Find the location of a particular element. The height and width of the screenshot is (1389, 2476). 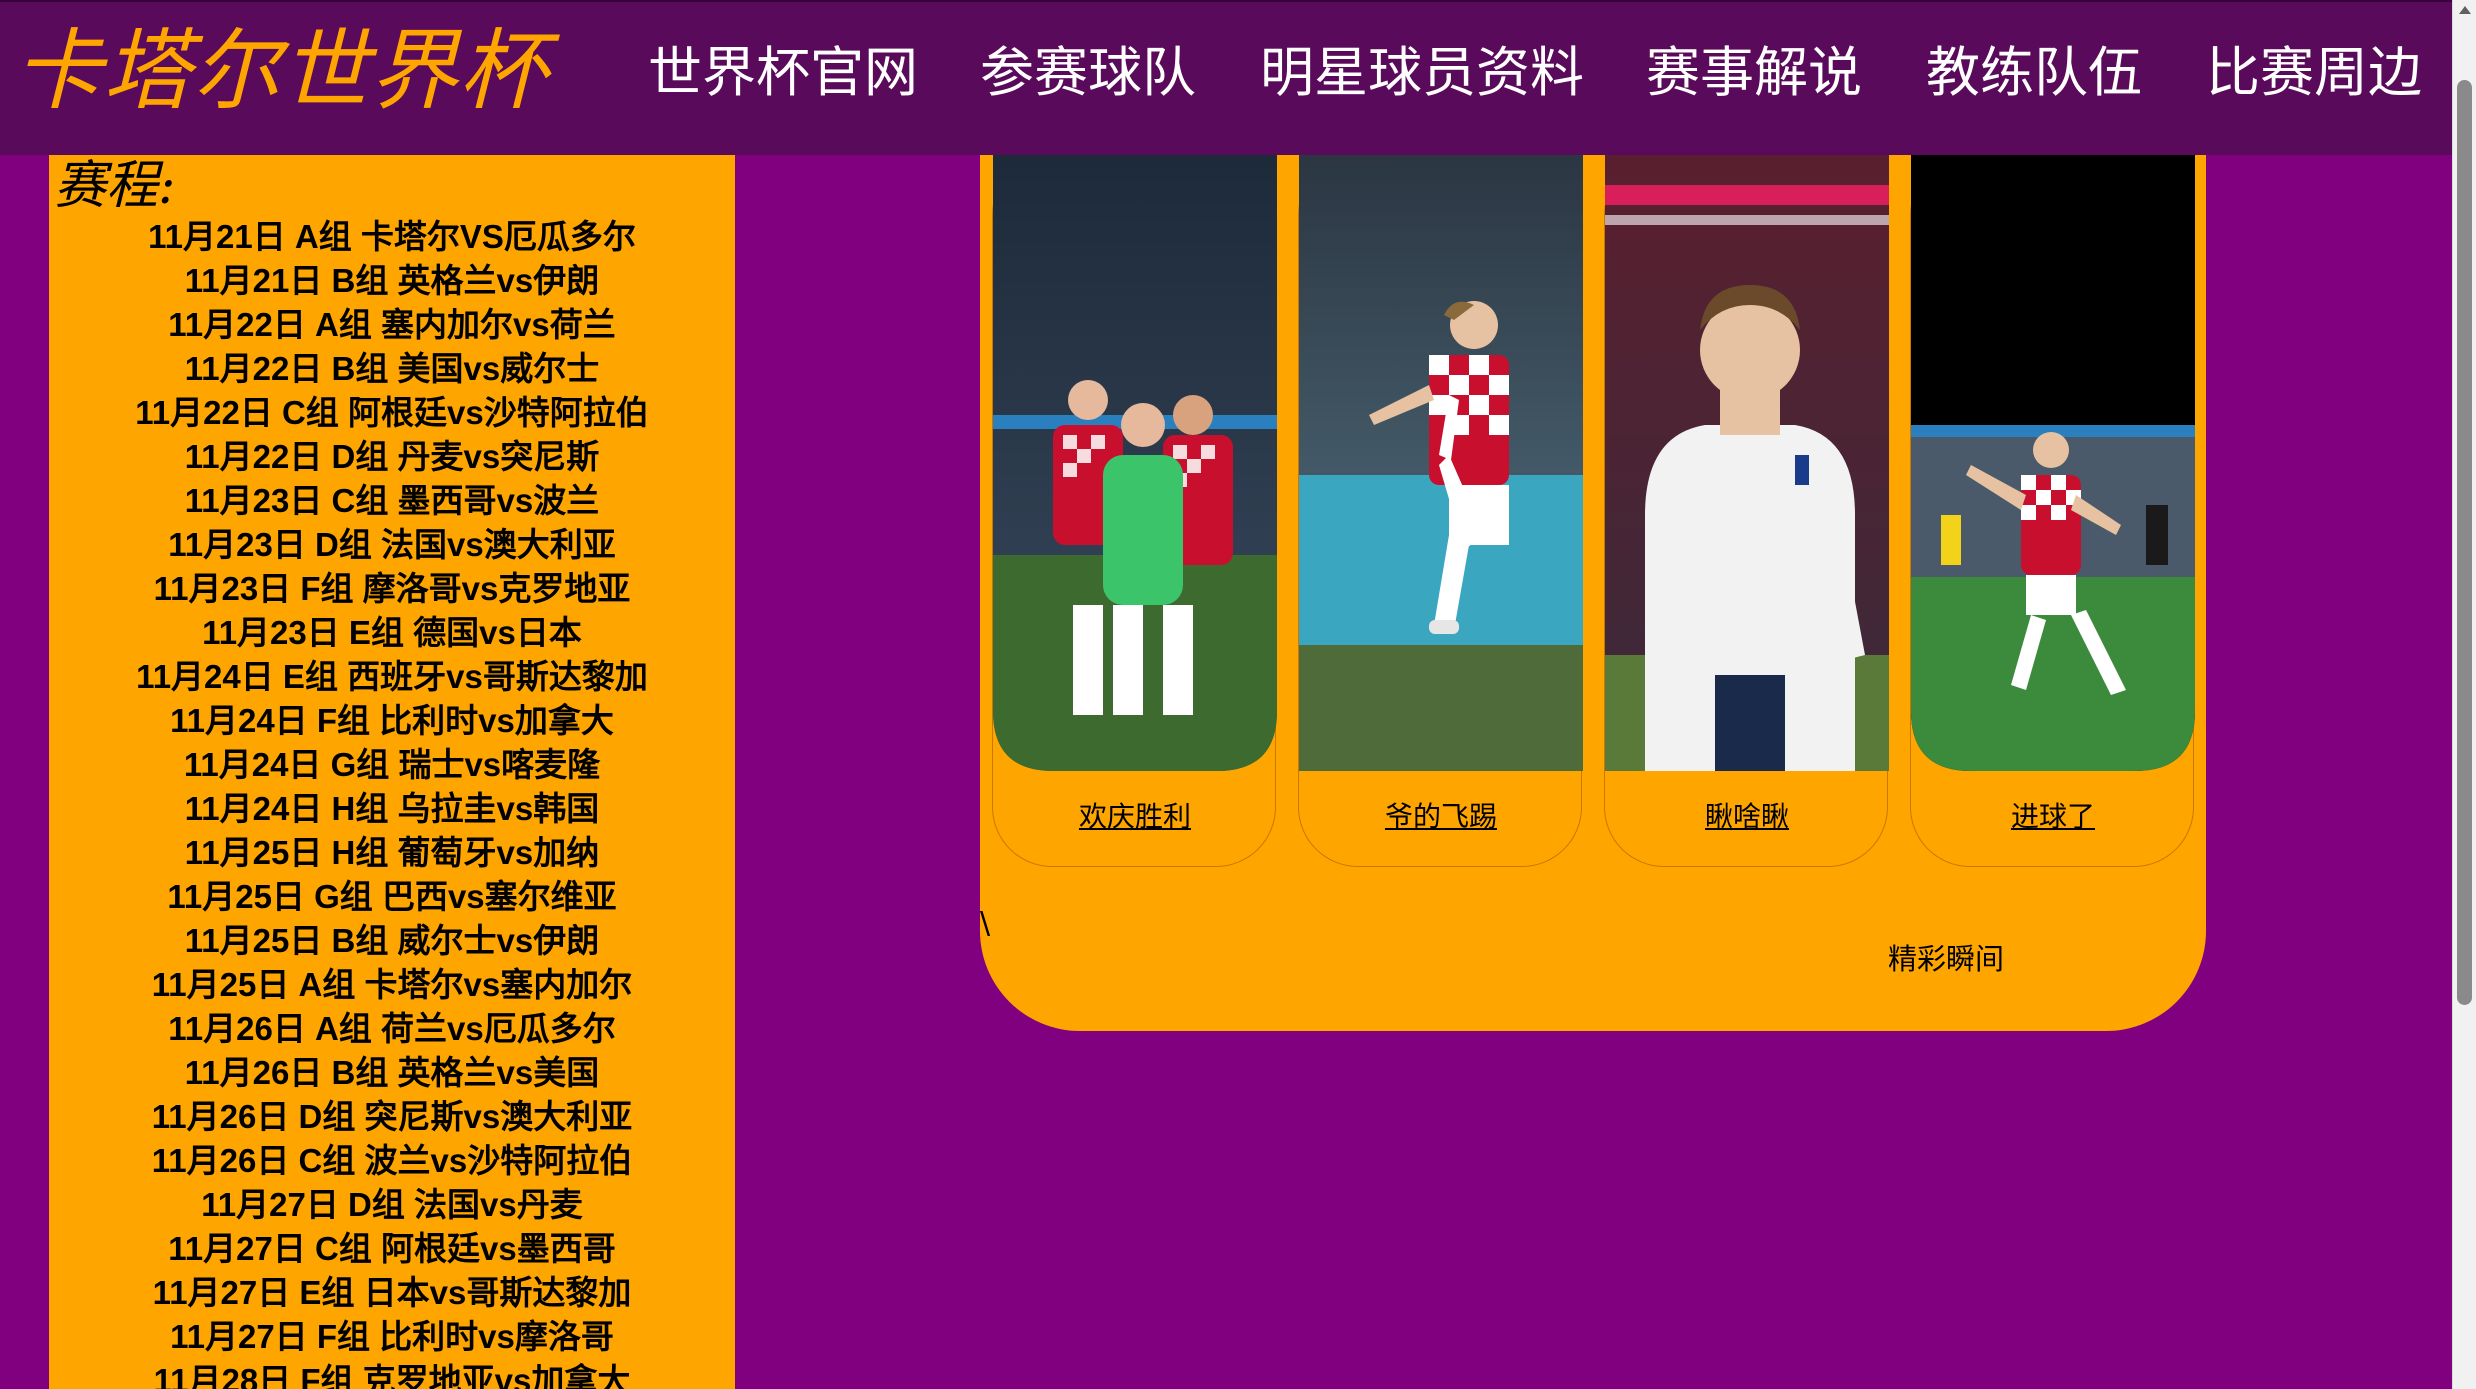

goal-image is located at coordinates (2053, 463).